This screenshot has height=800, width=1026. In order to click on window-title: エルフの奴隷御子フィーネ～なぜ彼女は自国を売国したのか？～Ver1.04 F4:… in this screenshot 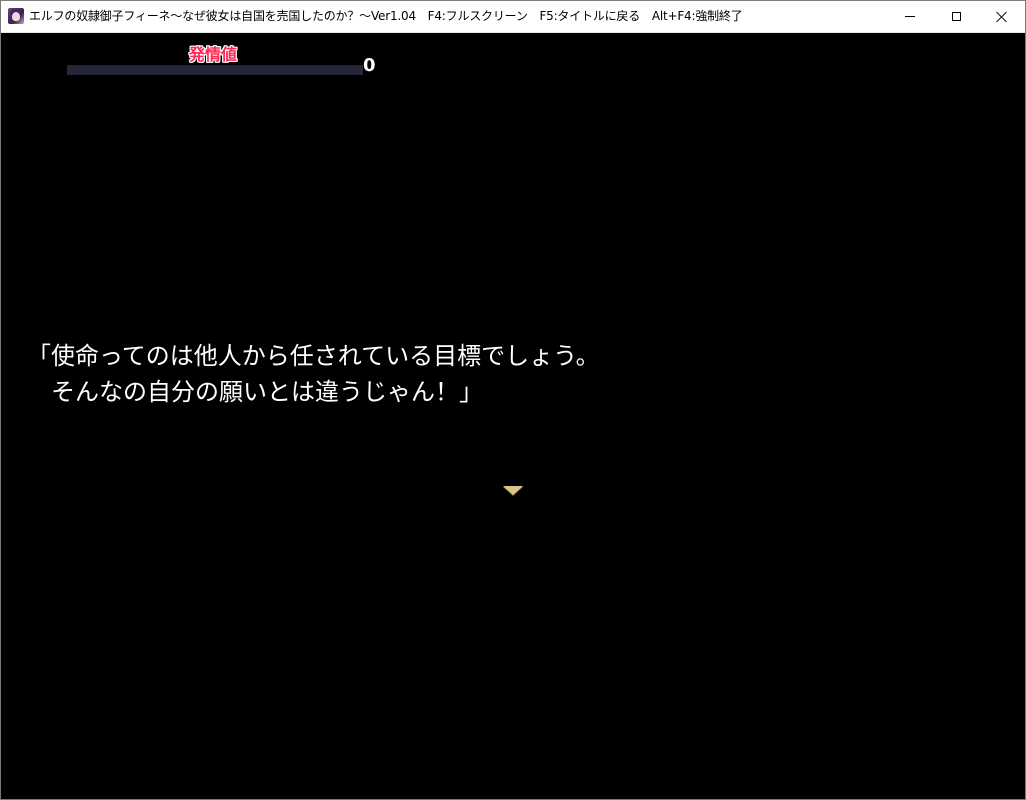, I will do `click(386, 16)`.